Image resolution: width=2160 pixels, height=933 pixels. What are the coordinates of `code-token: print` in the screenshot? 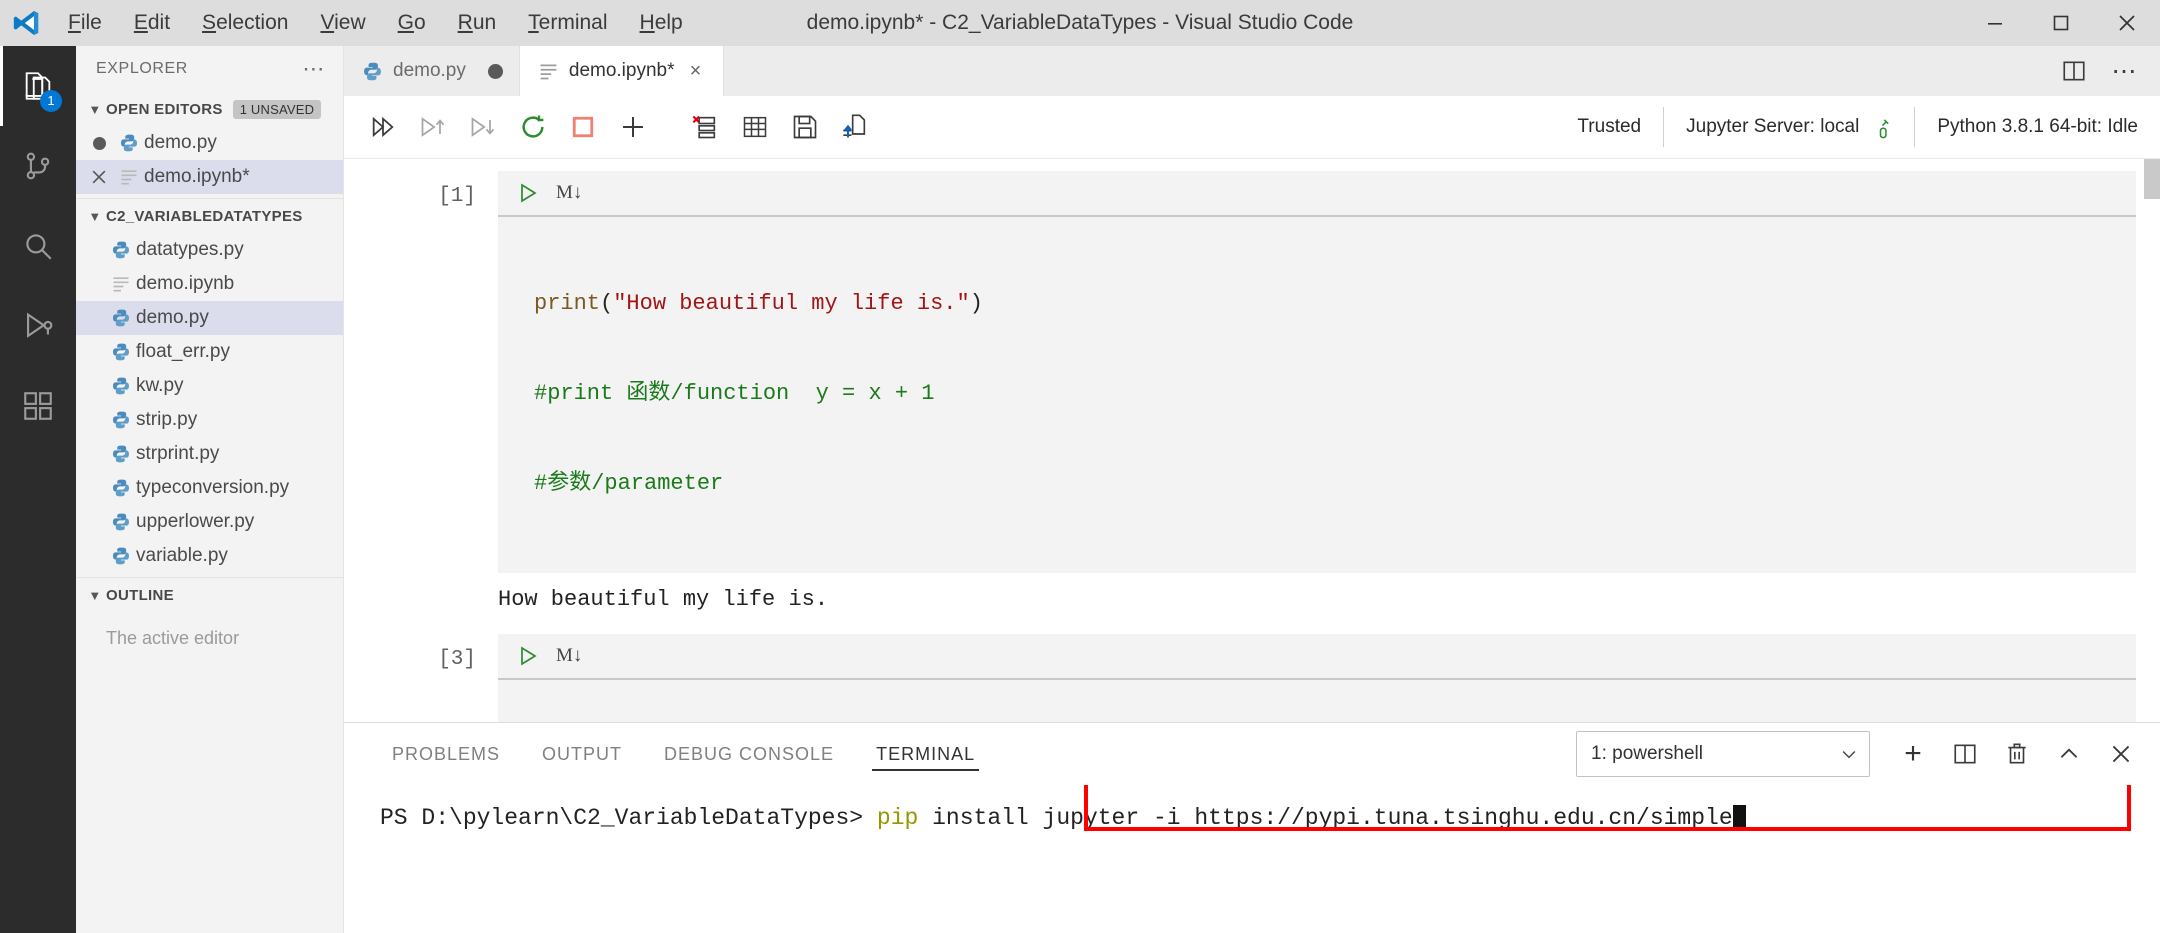 It's located at (567, 303).